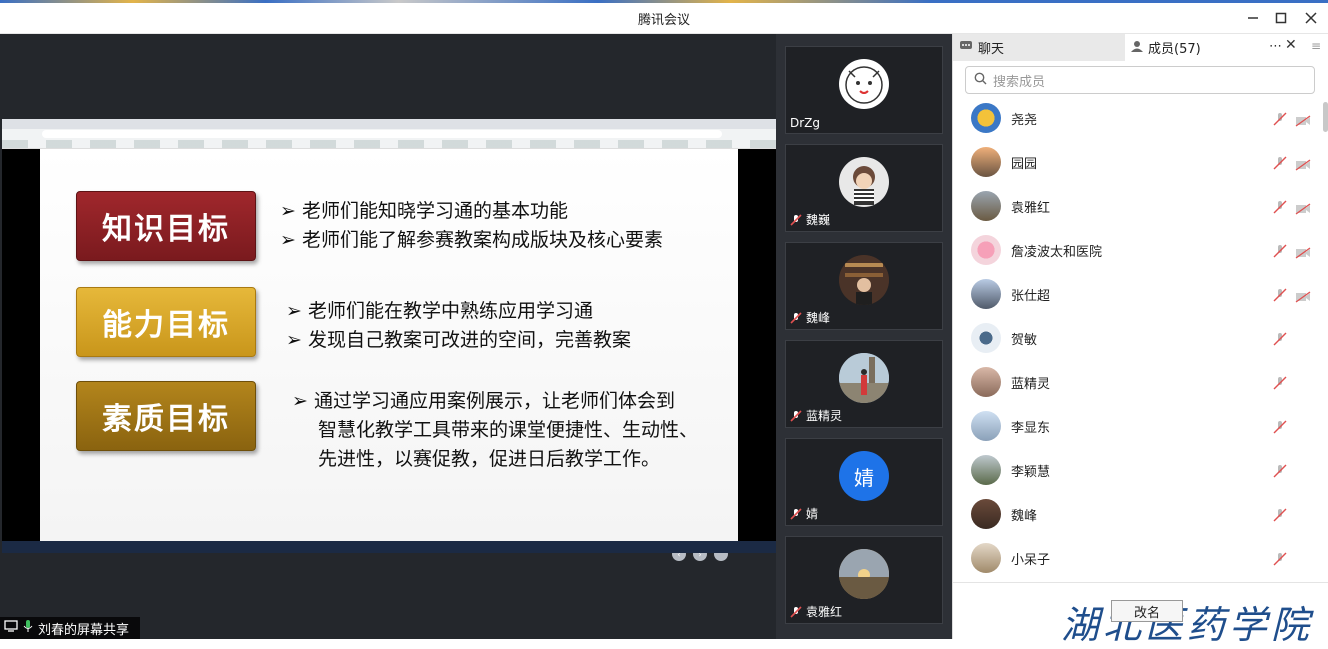 Image resolution: width=1328 pixels, height=649 pixels. What do you see at coordinates (824, 416) in the screenshot?
I see `tile-name: 蓝精灵` at bounding box center [824, 416].